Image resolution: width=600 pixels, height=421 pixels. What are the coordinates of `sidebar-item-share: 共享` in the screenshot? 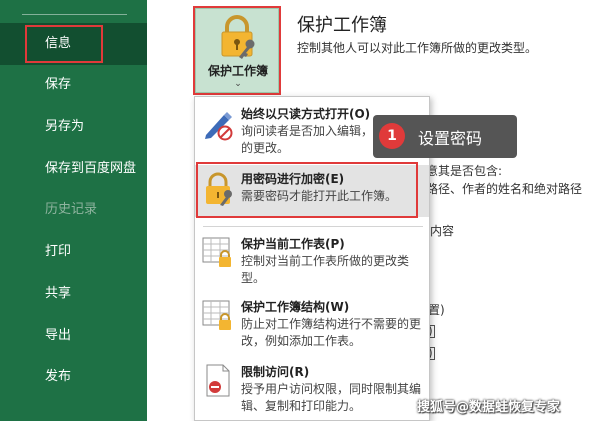 It's located at (73, 294).